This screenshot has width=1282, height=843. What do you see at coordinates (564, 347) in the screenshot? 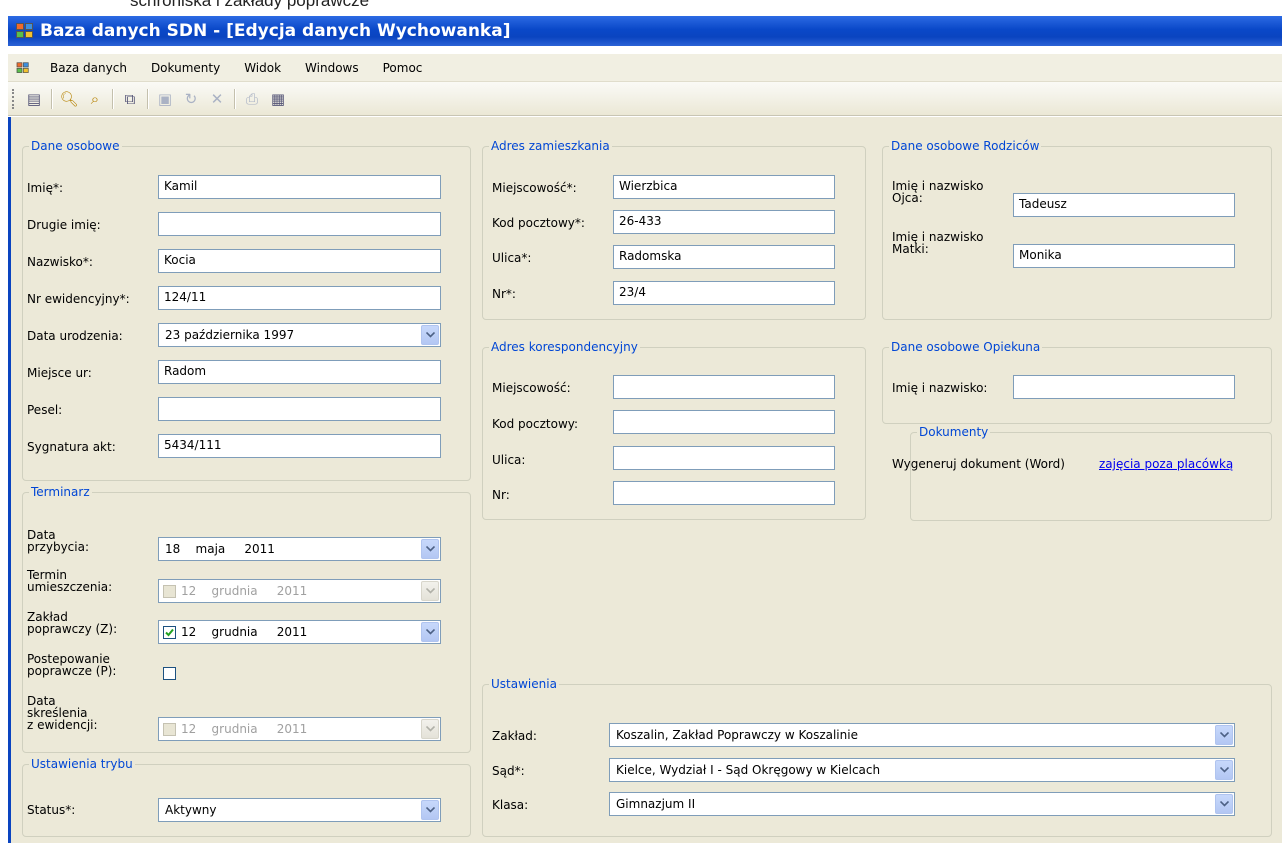
I see `group-title: Adres korespondencyjny` at bounding box center [564, 347].